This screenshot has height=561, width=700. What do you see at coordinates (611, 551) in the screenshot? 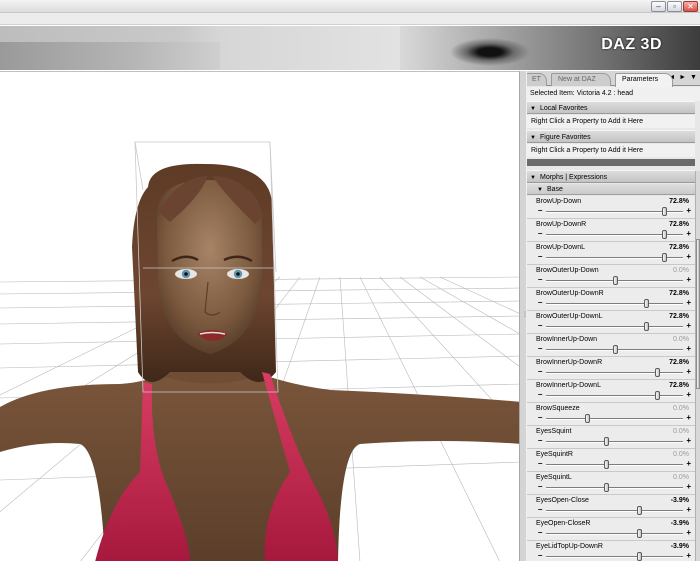
I see `parameter-row: EyeLidTopUp-DownR -3.9% – +` at bounding box center [611, 551].